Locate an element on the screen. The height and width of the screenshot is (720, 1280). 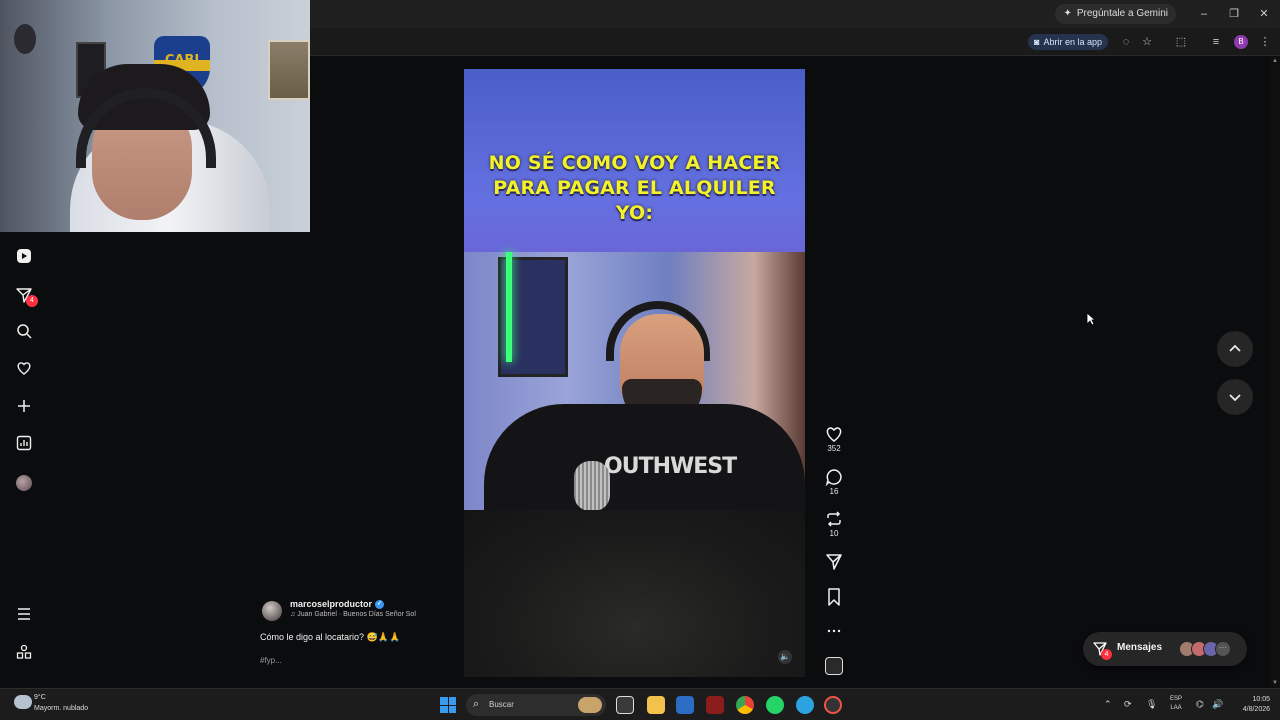
file-explorer-icon is located at coordinates (656, 705).